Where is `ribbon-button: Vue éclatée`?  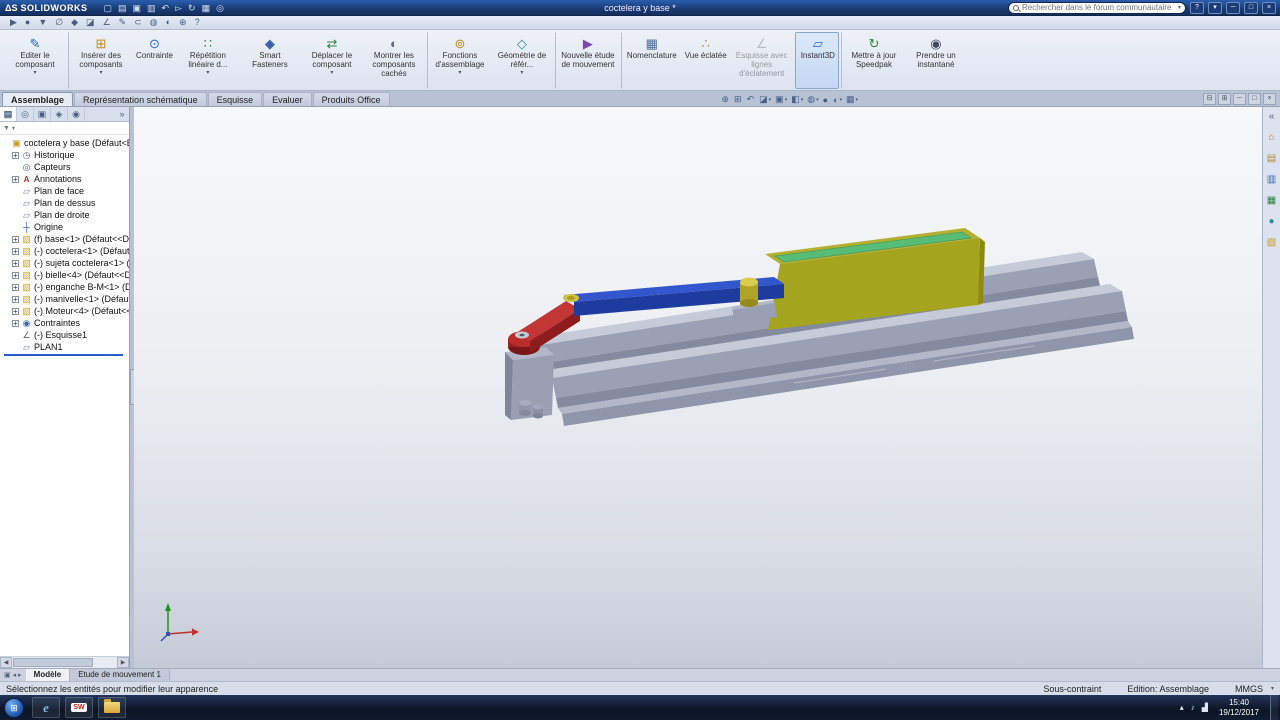 ribbon-button: Vue éclatée is located at coordinates (706, 60).